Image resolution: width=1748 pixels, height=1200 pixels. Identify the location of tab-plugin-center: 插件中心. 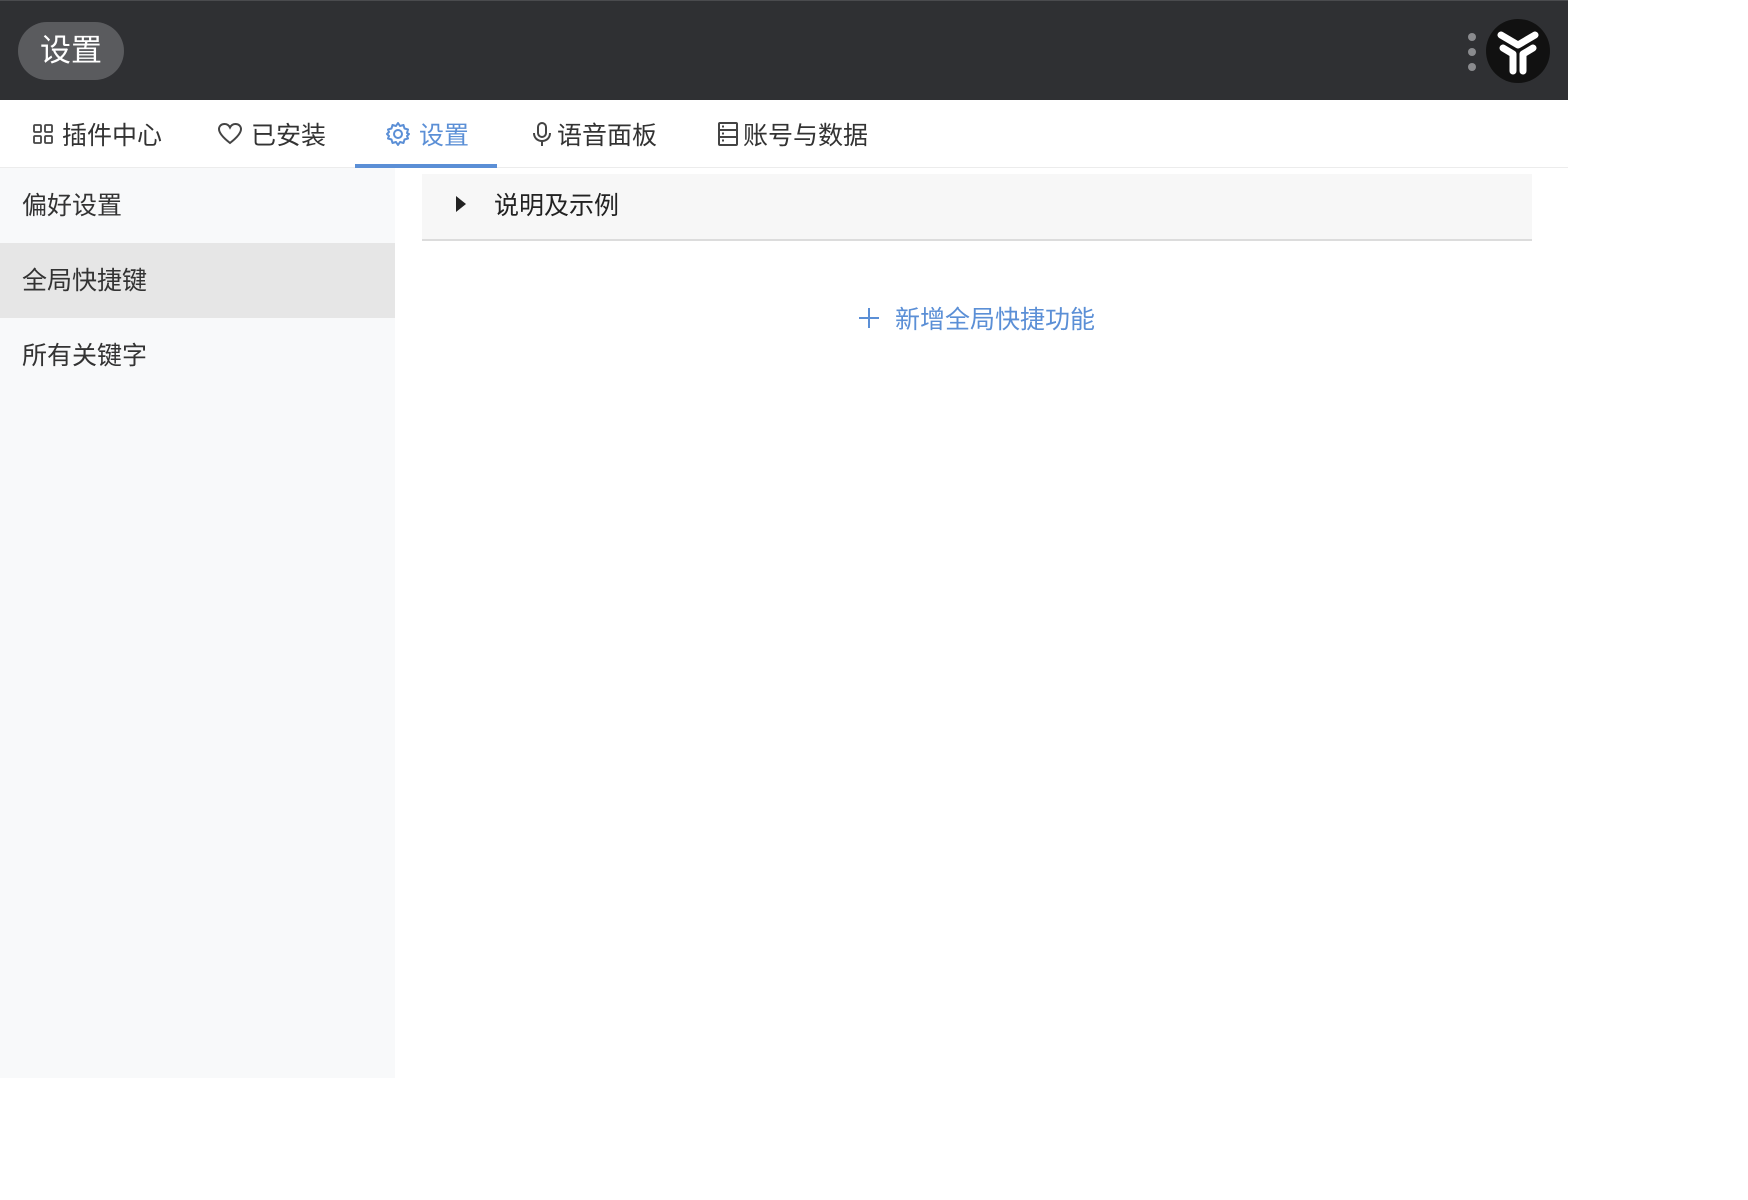
(97, 134).